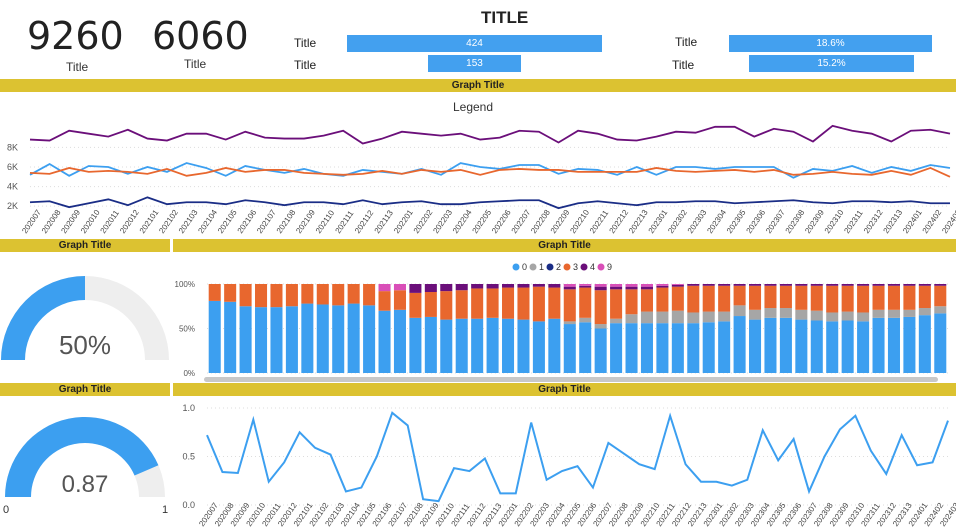 The width and height of the screenshot is (956, 532). Describe the element at coordinates (599, 221) in the screenshot. I see `x-tick-label: 202211` at that location.